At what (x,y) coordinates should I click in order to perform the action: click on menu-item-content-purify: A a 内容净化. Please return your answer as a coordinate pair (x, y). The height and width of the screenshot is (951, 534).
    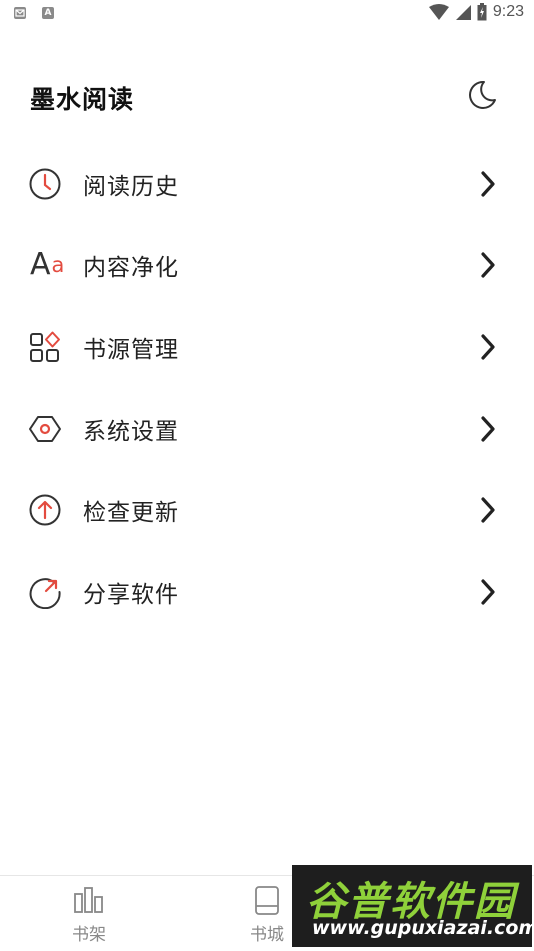
    Looking at the image, I should click on (267, 266).